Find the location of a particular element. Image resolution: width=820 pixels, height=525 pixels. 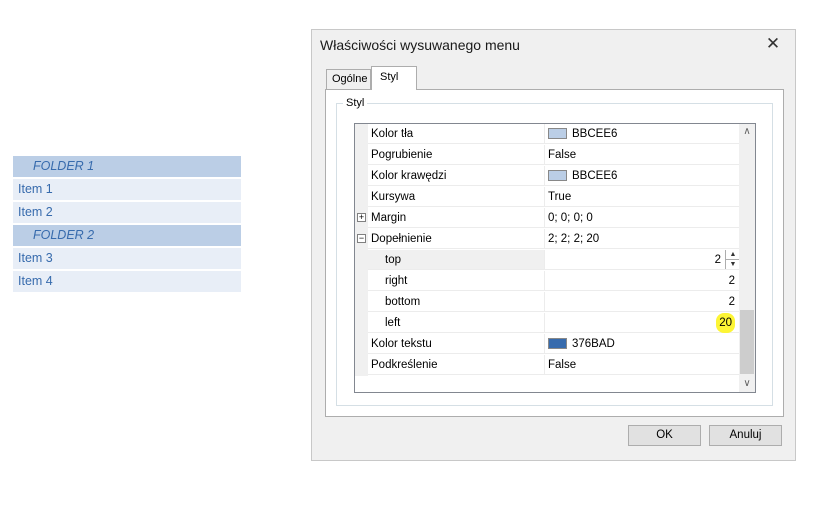

property-name: Kursywa is located at coordinates (456, 197).